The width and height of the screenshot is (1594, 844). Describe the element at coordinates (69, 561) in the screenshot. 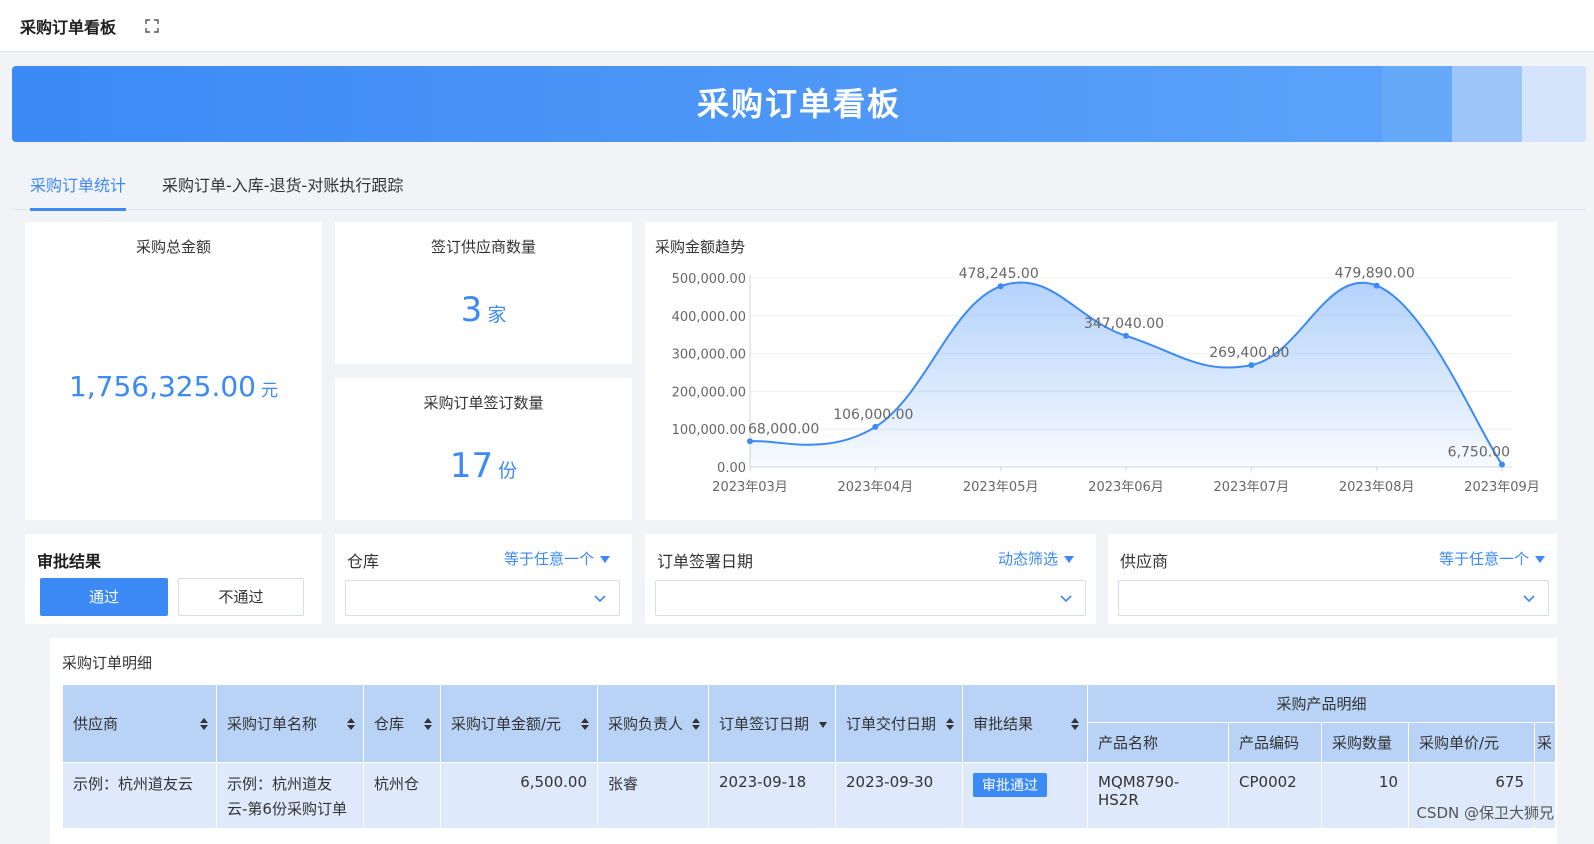

I see `approval-filter-title: 审批结果` at that location.